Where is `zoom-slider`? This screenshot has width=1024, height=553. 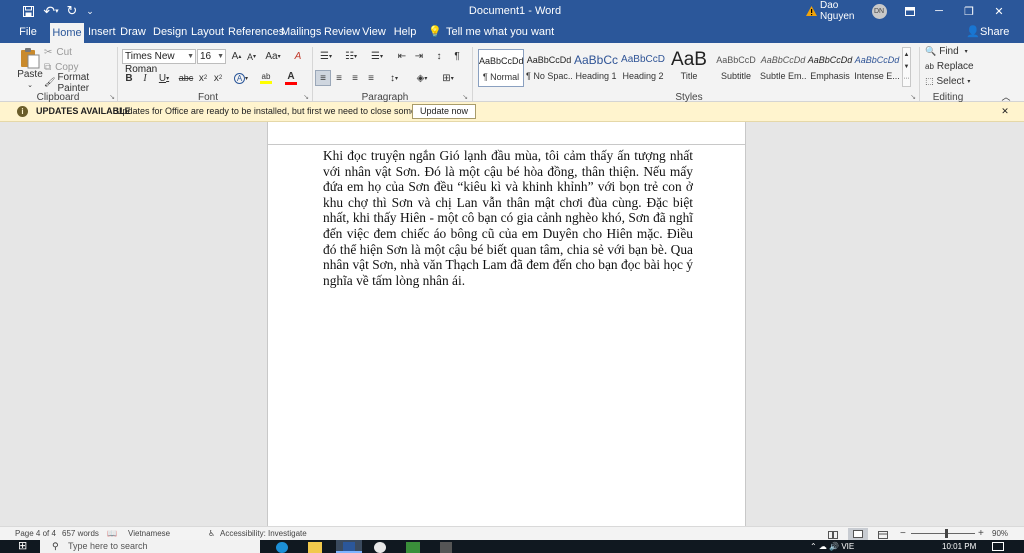 zoom-slider is located at coordinates (943, 533).